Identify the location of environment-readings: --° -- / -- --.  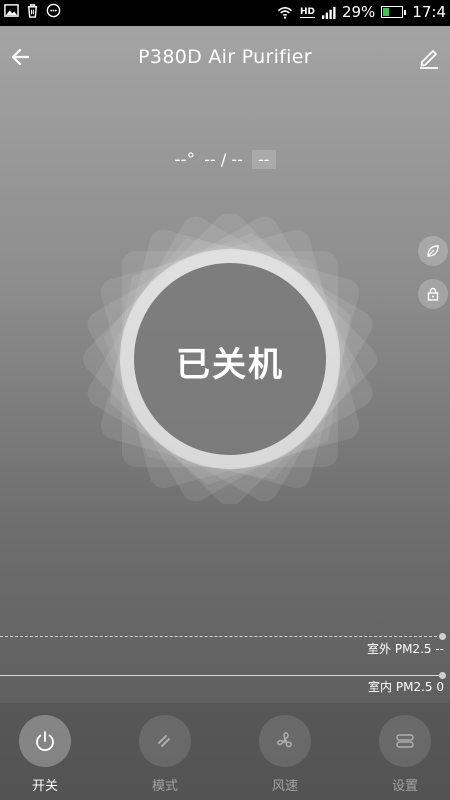
(225, 160).